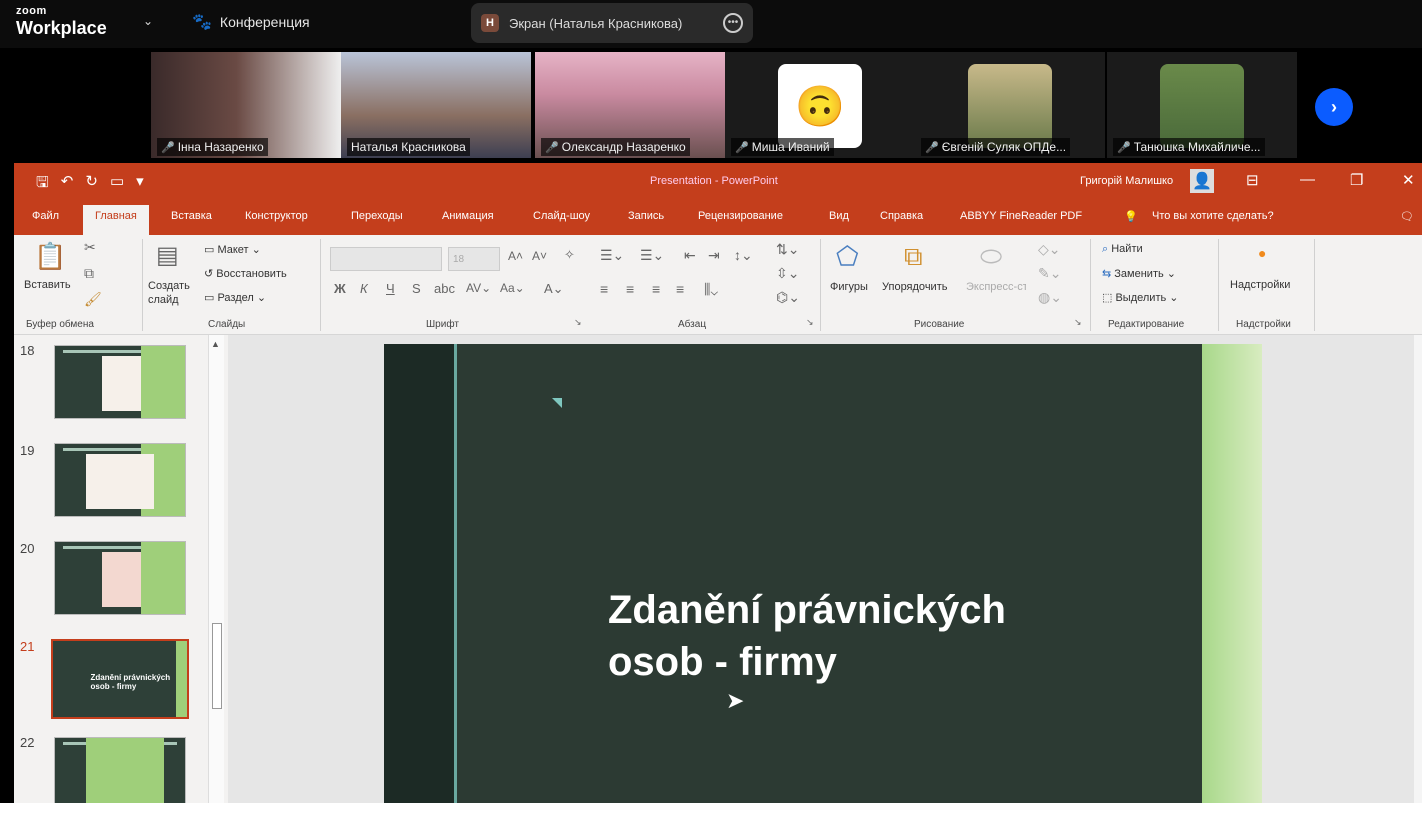 This screenshot has width=1422, height=814. What do you see at coordinates (1418, 569) in the screenshot?
I see `editor-scrollbar` at bounding box center [1418, 569].